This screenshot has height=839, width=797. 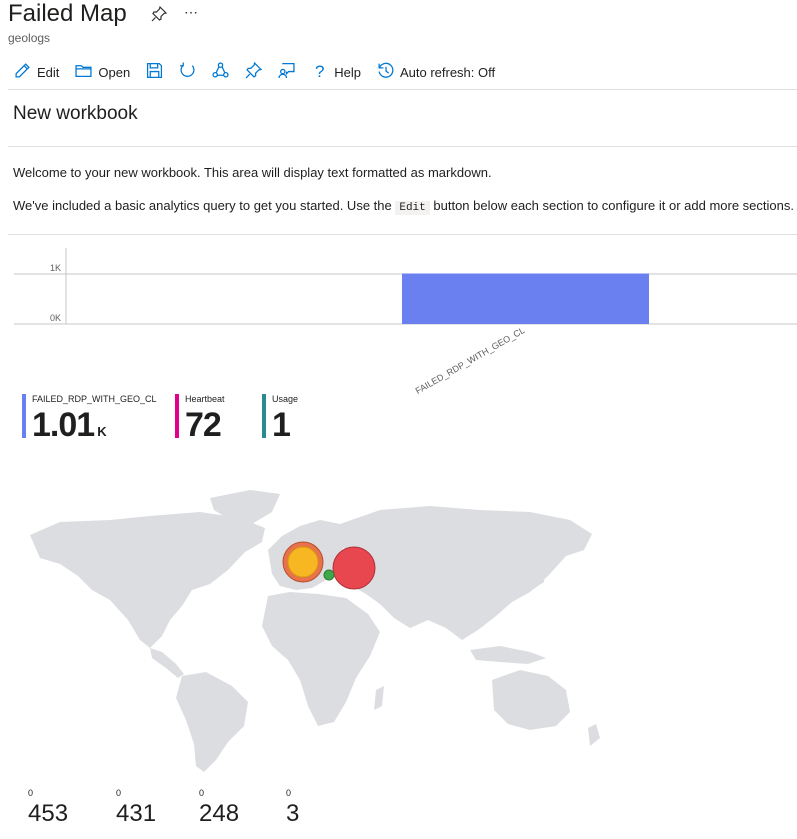 What do you see at coordinates (319, 71) in the screenshot?
I see `question-icon: ?` at bounding box center [319, 71].